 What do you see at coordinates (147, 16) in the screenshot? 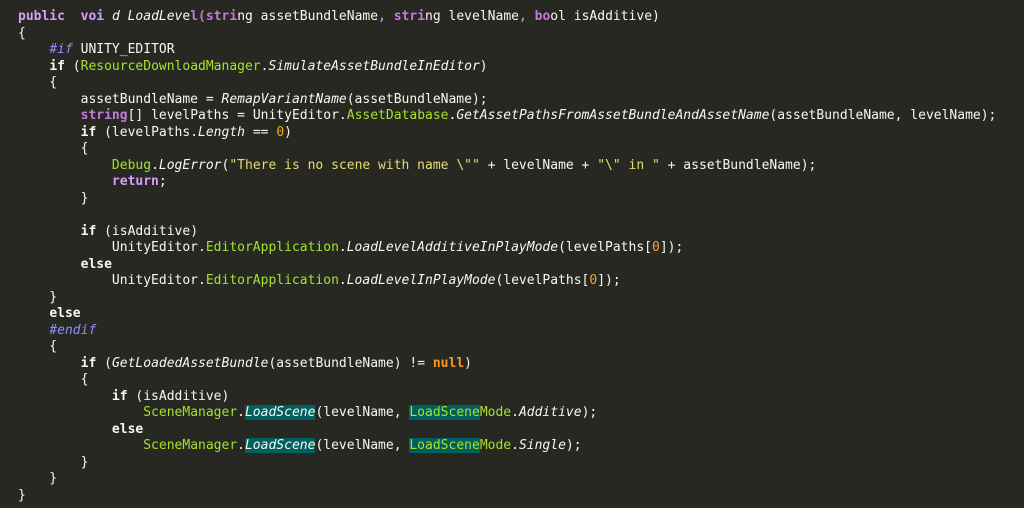
I see `method-name: d LoadLev` at bounding box center [147, 16].